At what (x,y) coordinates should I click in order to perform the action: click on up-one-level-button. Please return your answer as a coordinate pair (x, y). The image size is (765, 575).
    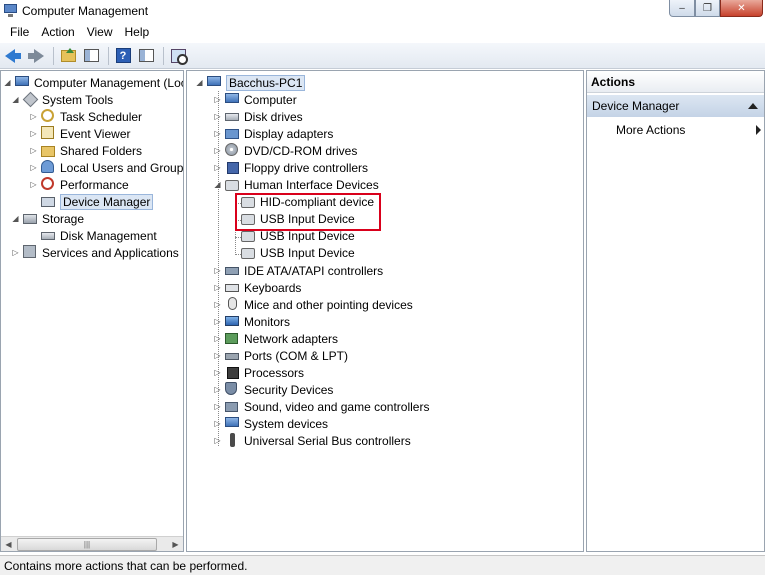
    Looking at the image, I should click on (68, 56).